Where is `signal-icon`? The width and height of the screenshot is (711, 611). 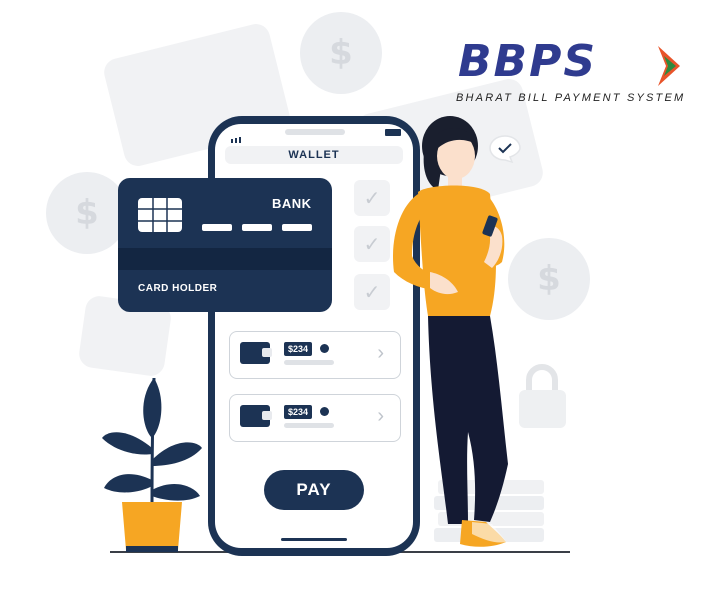
signal-icon is located at coordinates (238, 136).